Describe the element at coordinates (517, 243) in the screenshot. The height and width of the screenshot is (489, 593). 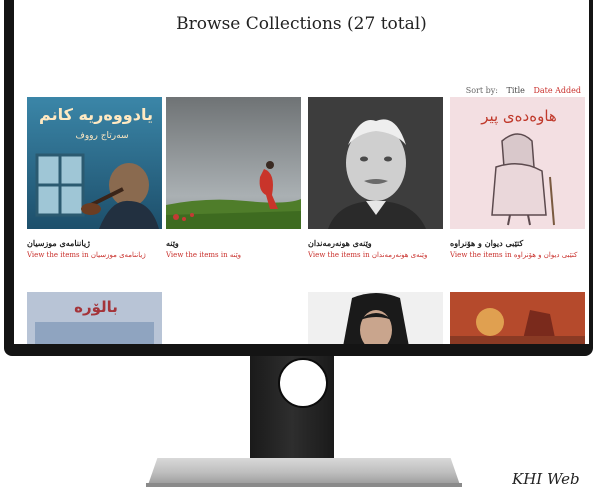
I see `collection-title: کتێبی دیوان و هۆنراوە` at that location.